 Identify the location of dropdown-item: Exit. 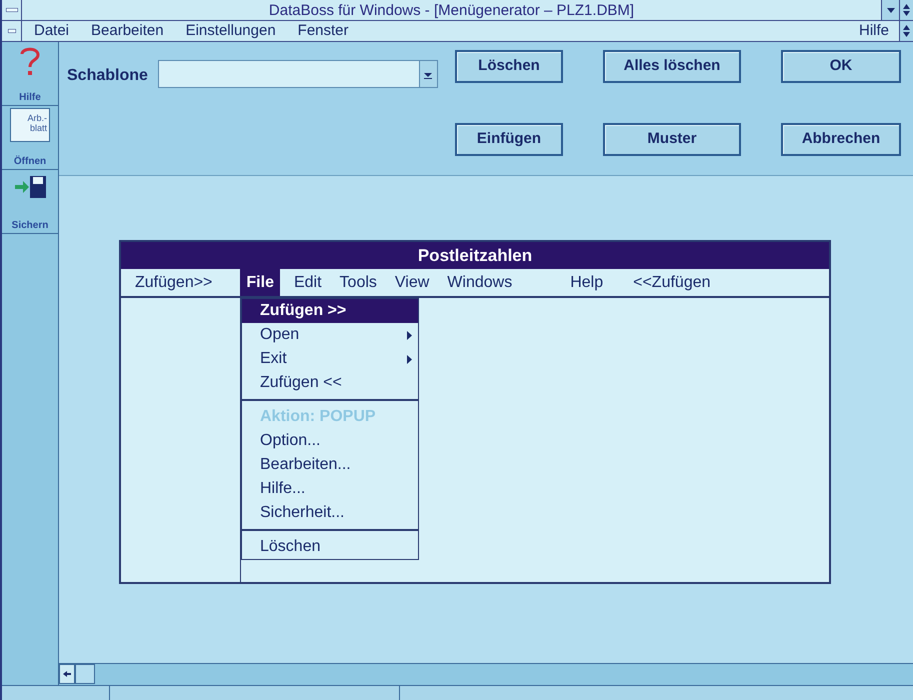
(330, 359).